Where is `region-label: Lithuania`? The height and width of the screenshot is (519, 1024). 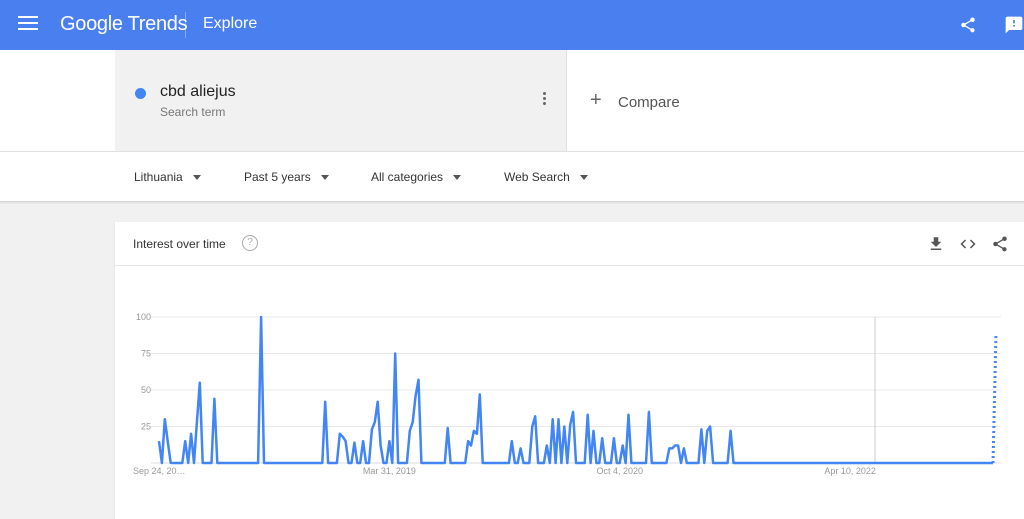 region-label: Lithuania is located at coordinates (158, 177).